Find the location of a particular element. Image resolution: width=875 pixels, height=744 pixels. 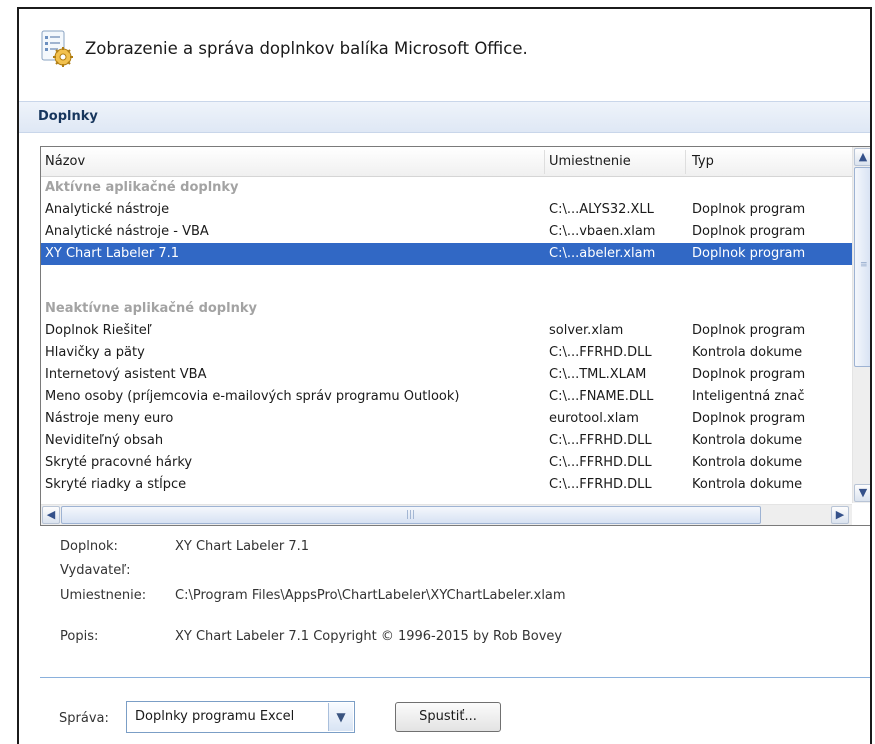

column-header-name: Názov is located at coordinates (65, 161).